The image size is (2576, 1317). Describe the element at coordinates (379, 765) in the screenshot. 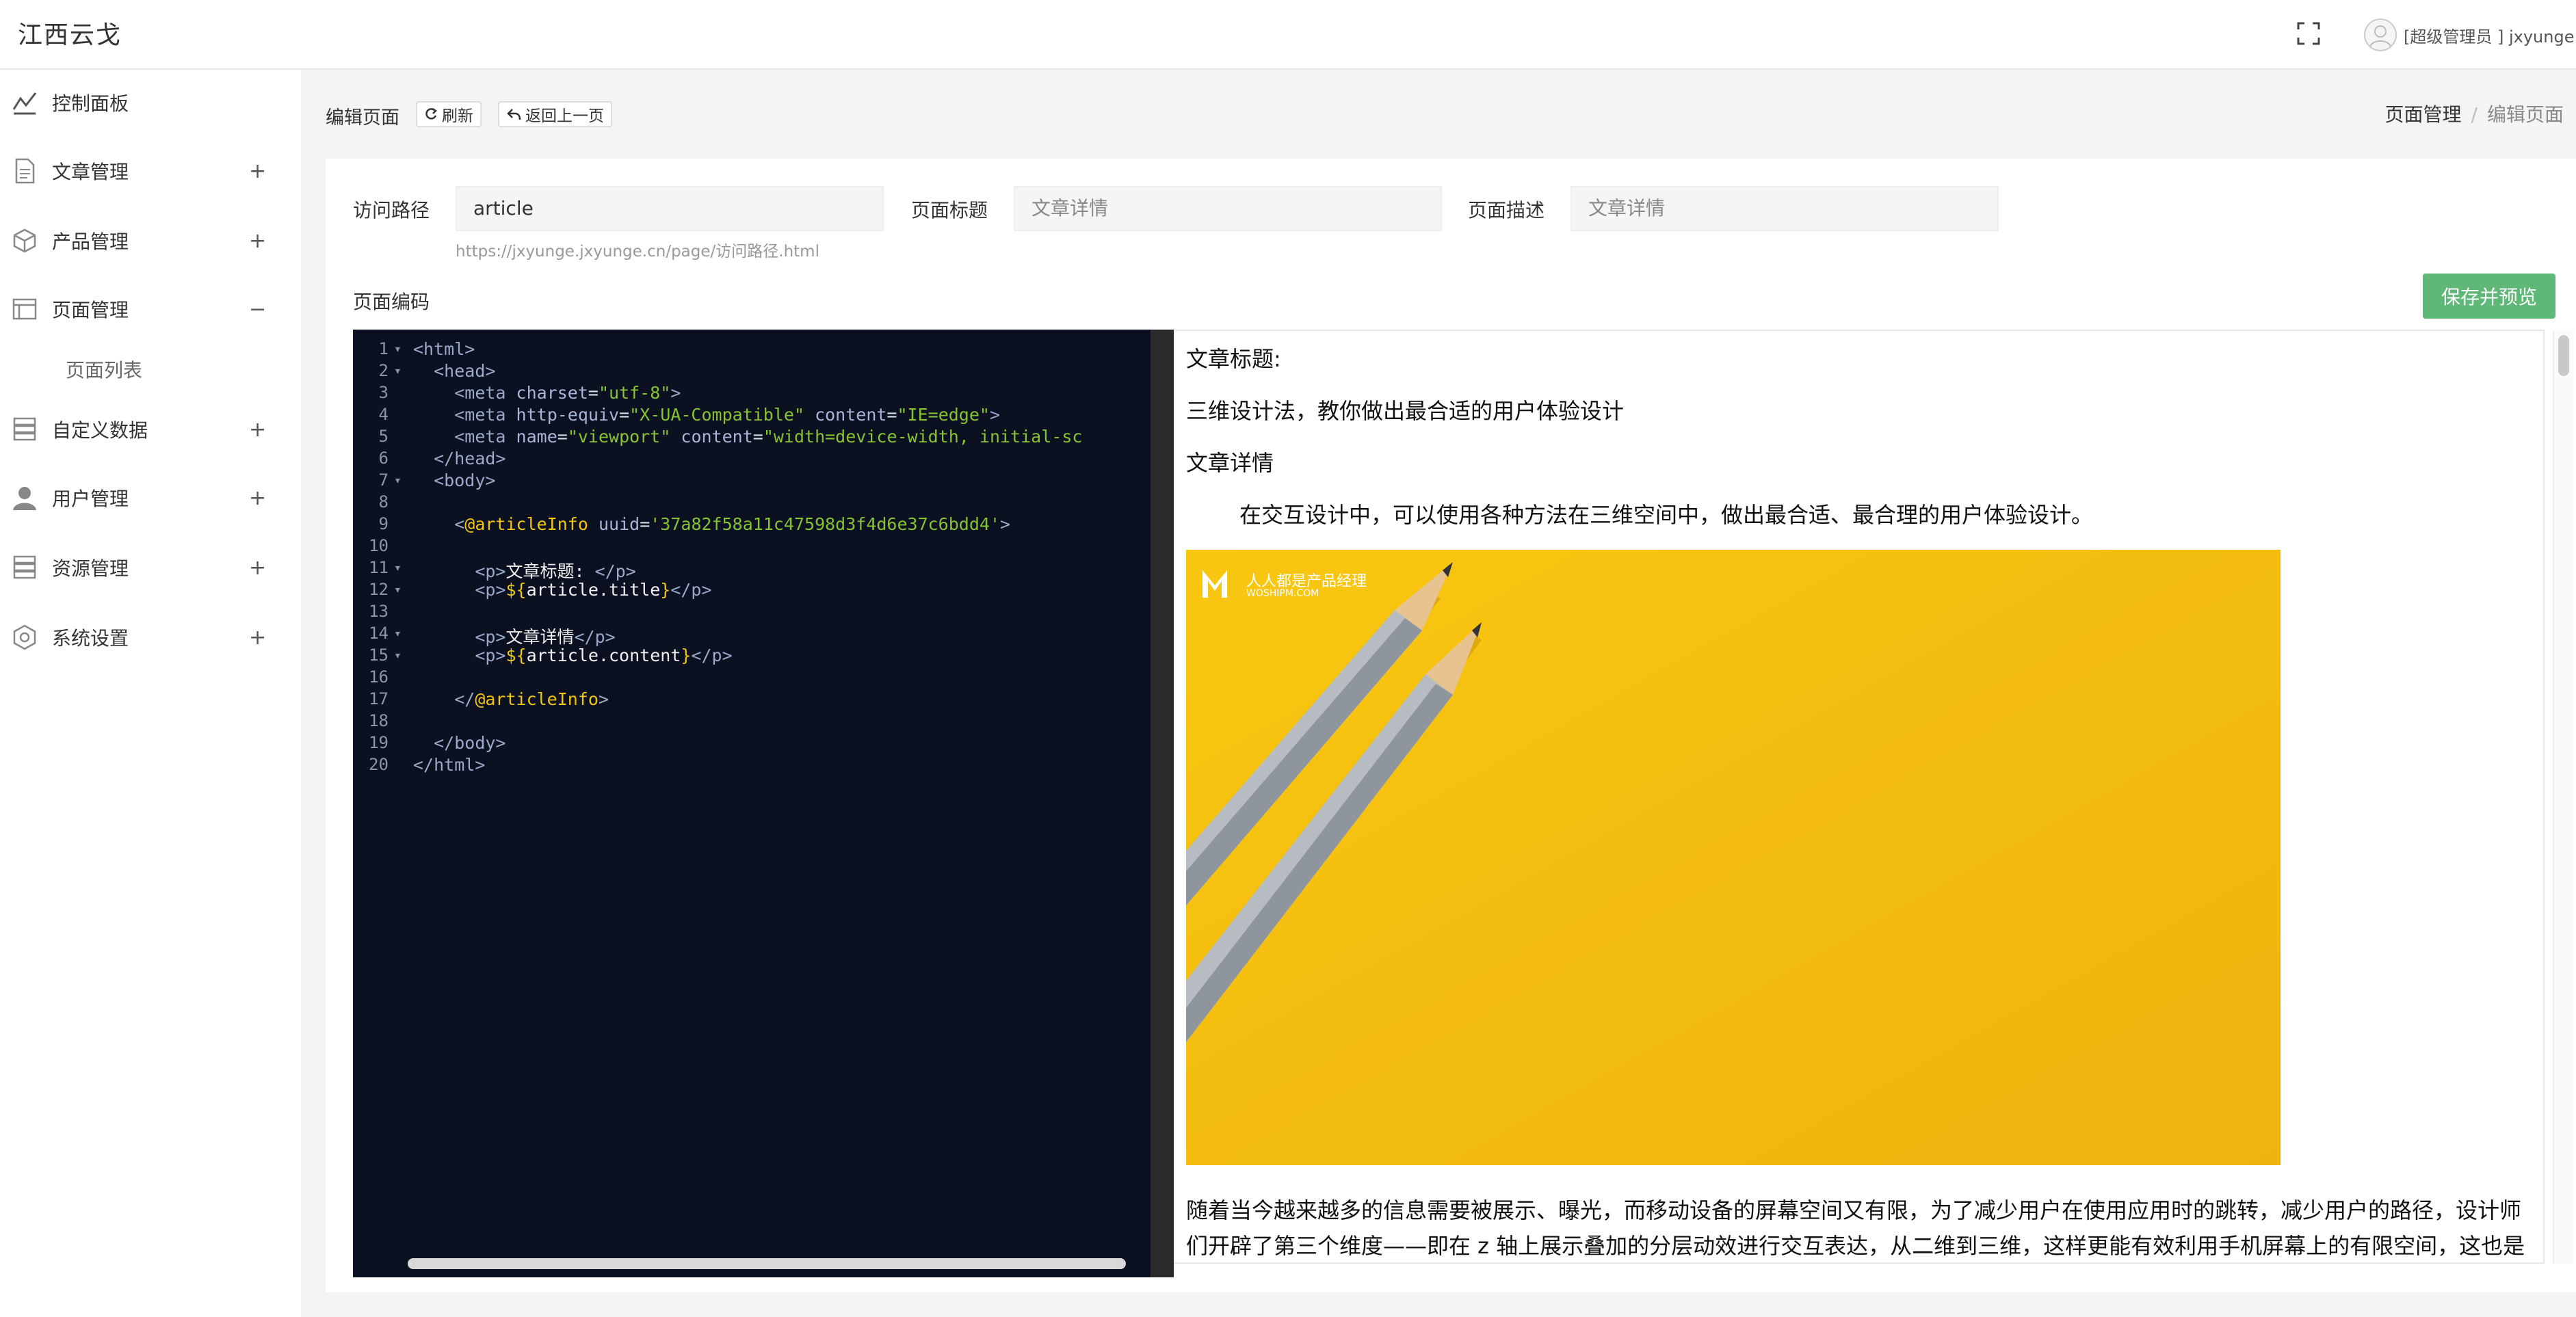

I see `line-number: 20` at that location.